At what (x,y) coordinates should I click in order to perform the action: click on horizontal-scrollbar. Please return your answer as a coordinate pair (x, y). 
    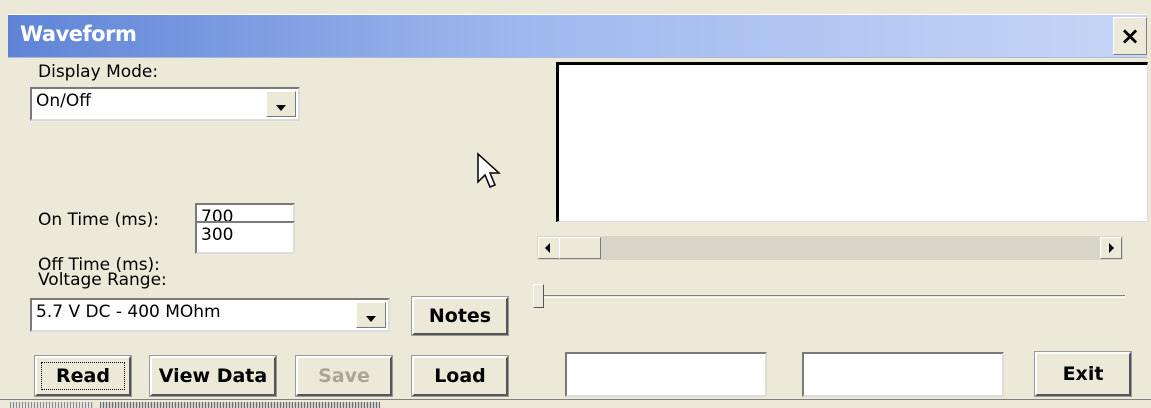
    Looking at the image, I should click on (830, 248).